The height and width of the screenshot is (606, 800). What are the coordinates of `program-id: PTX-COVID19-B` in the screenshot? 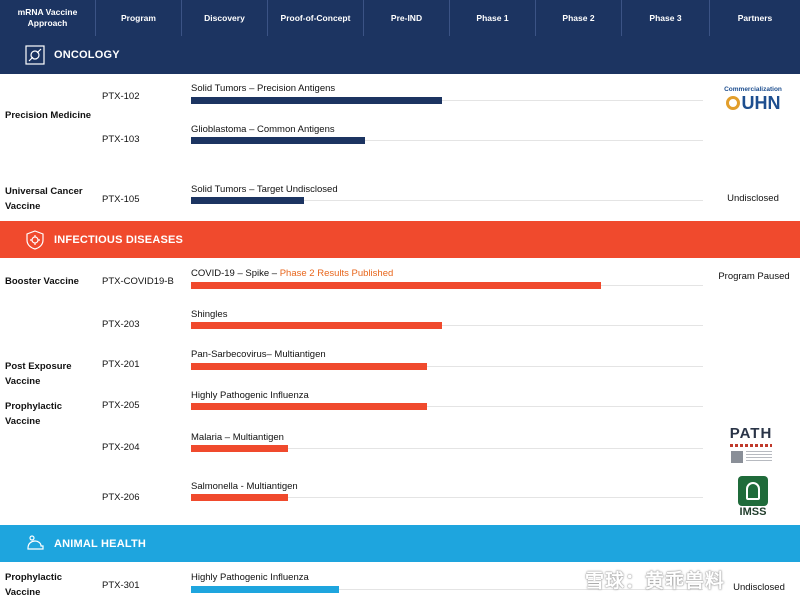 It's located at (138, 281).